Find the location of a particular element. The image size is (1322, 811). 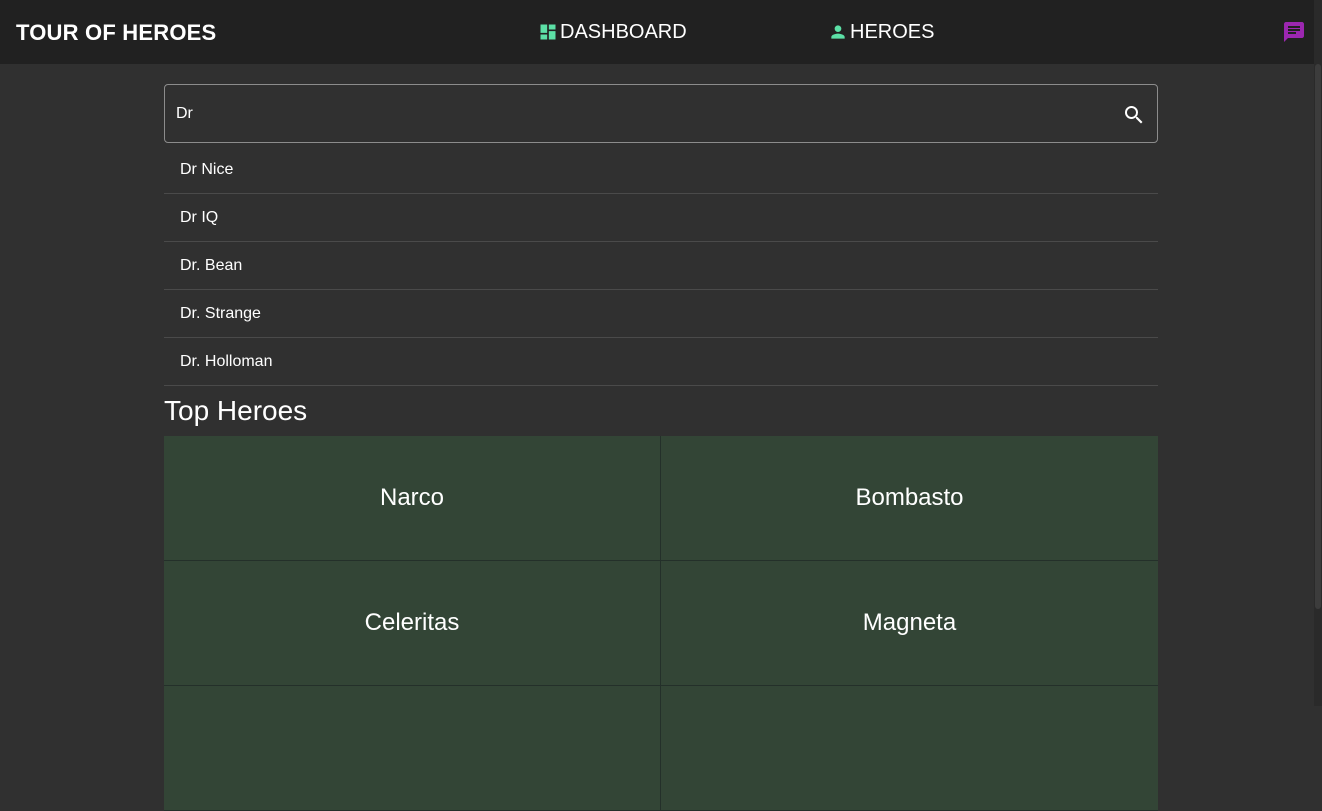

top-toolbar: TOUR OF HEROES DASHBOARD HEROES is located at coordinates (657, 32).